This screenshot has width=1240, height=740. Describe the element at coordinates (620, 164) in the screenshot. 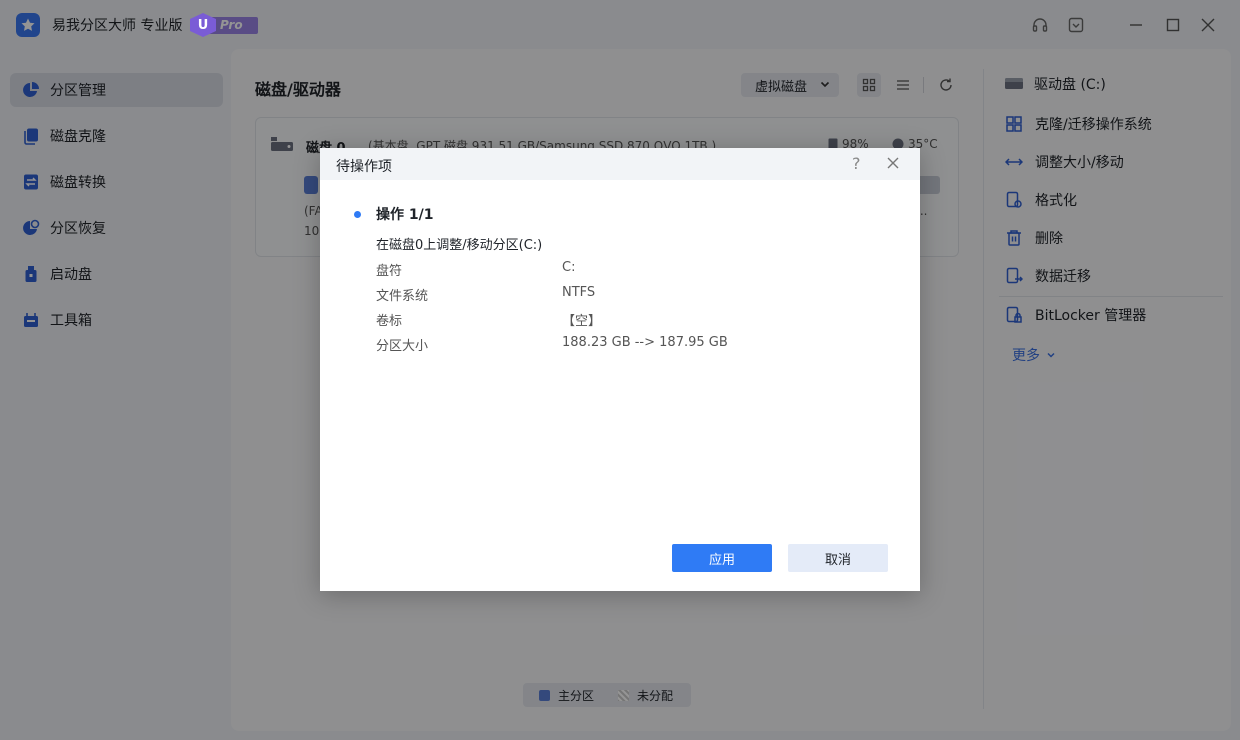

I see `dialog-header: 待操作项 ?` at that location.